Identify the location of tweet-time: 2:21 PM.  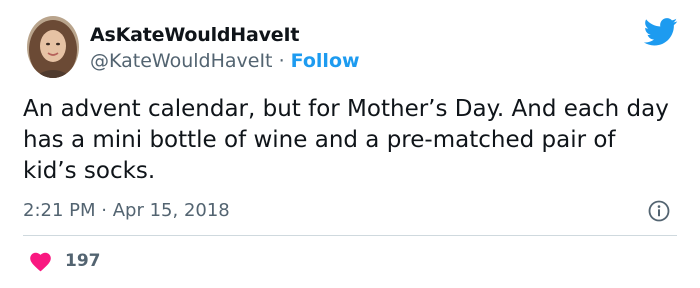
(59, 210).